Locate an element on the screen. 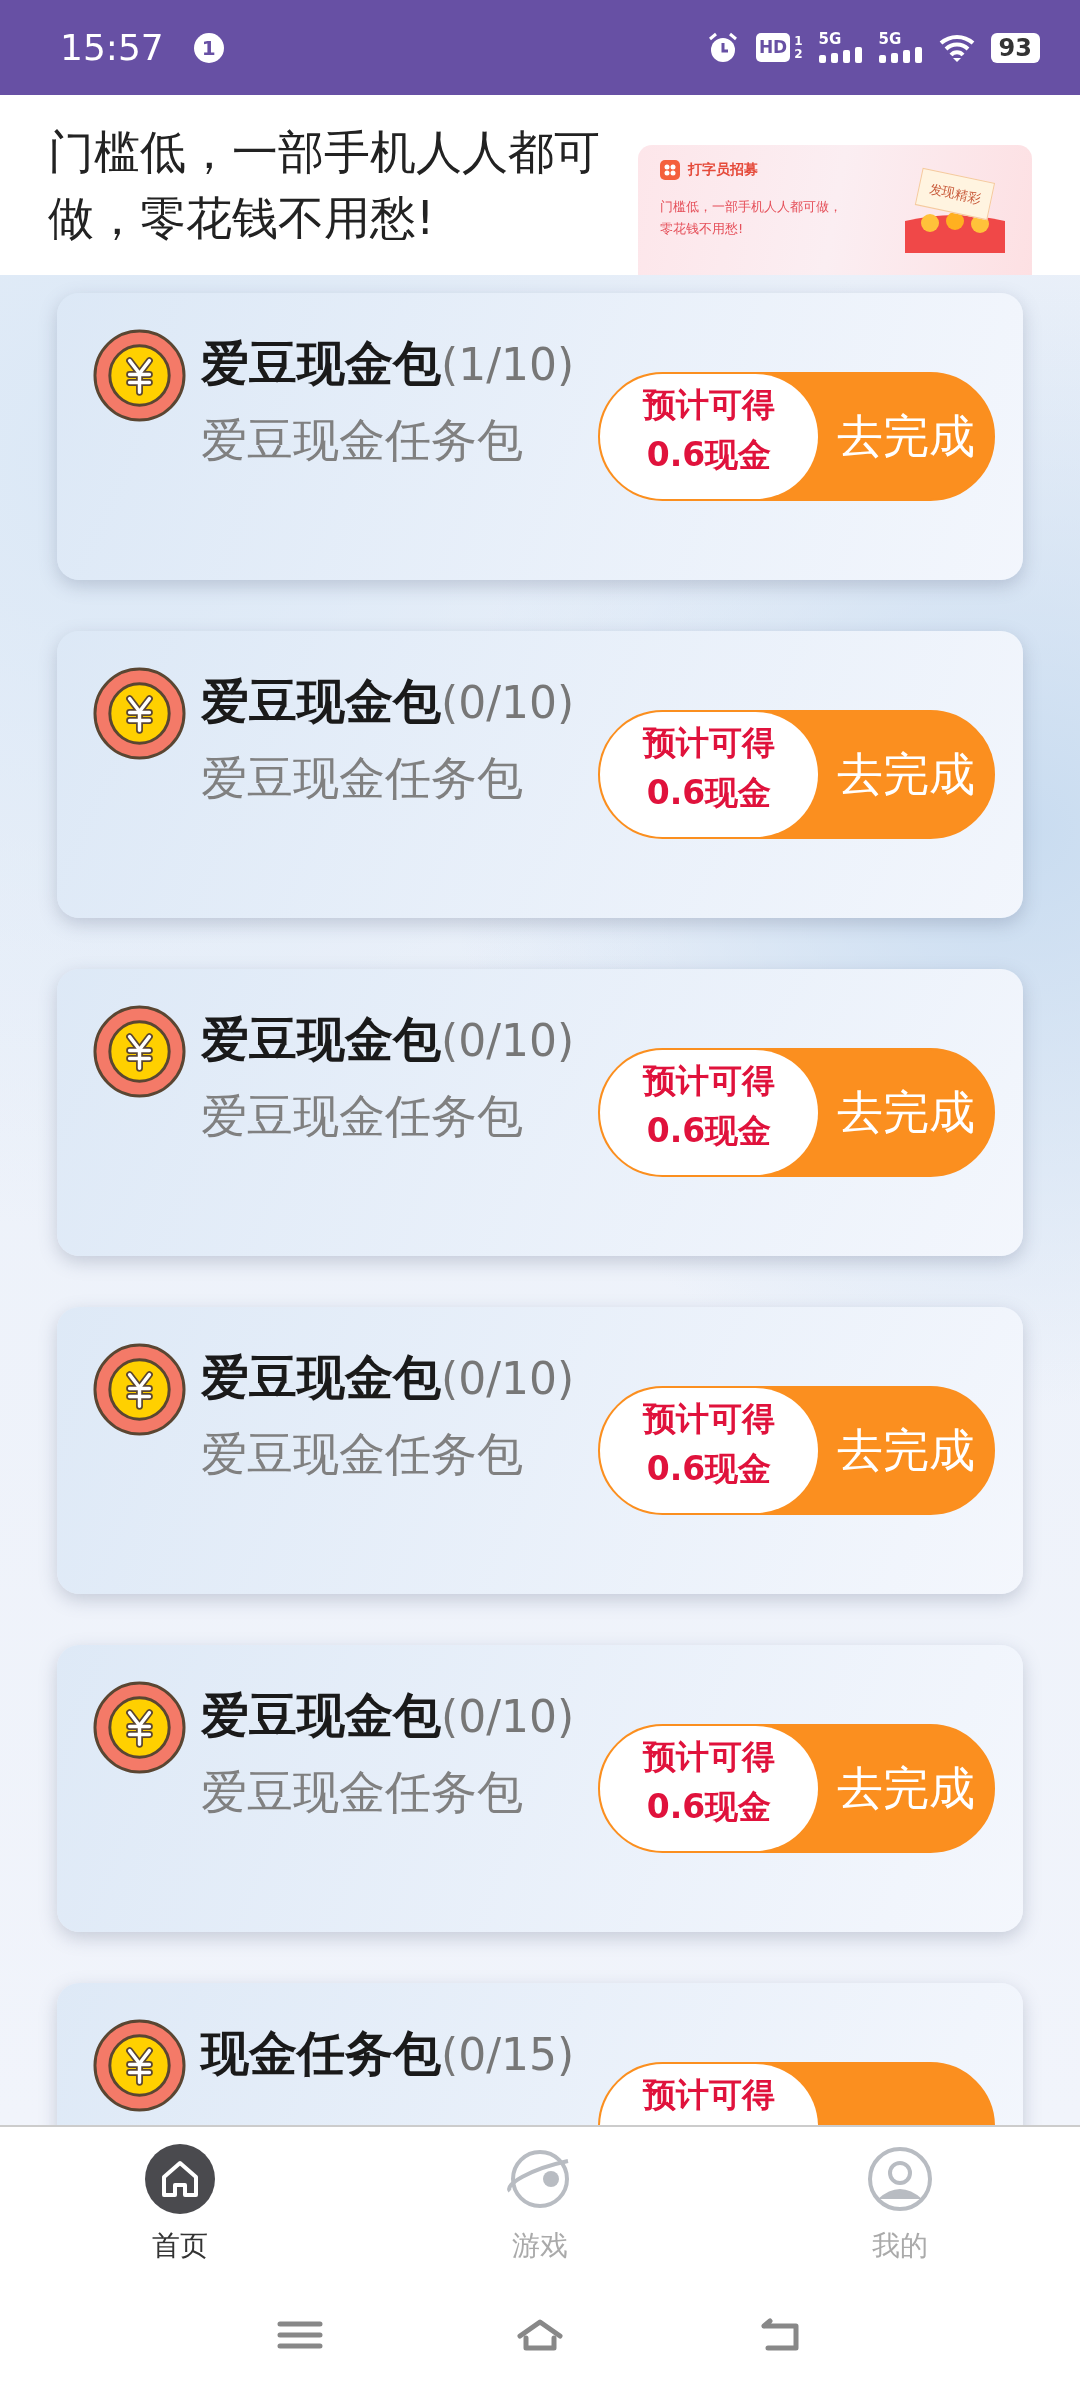 The width and height of the screenshot is (1080, 2400). banner-headline: 门槛低，一部手机人人都可做，零花钱不用愁! is located at coordinates (324, 185).